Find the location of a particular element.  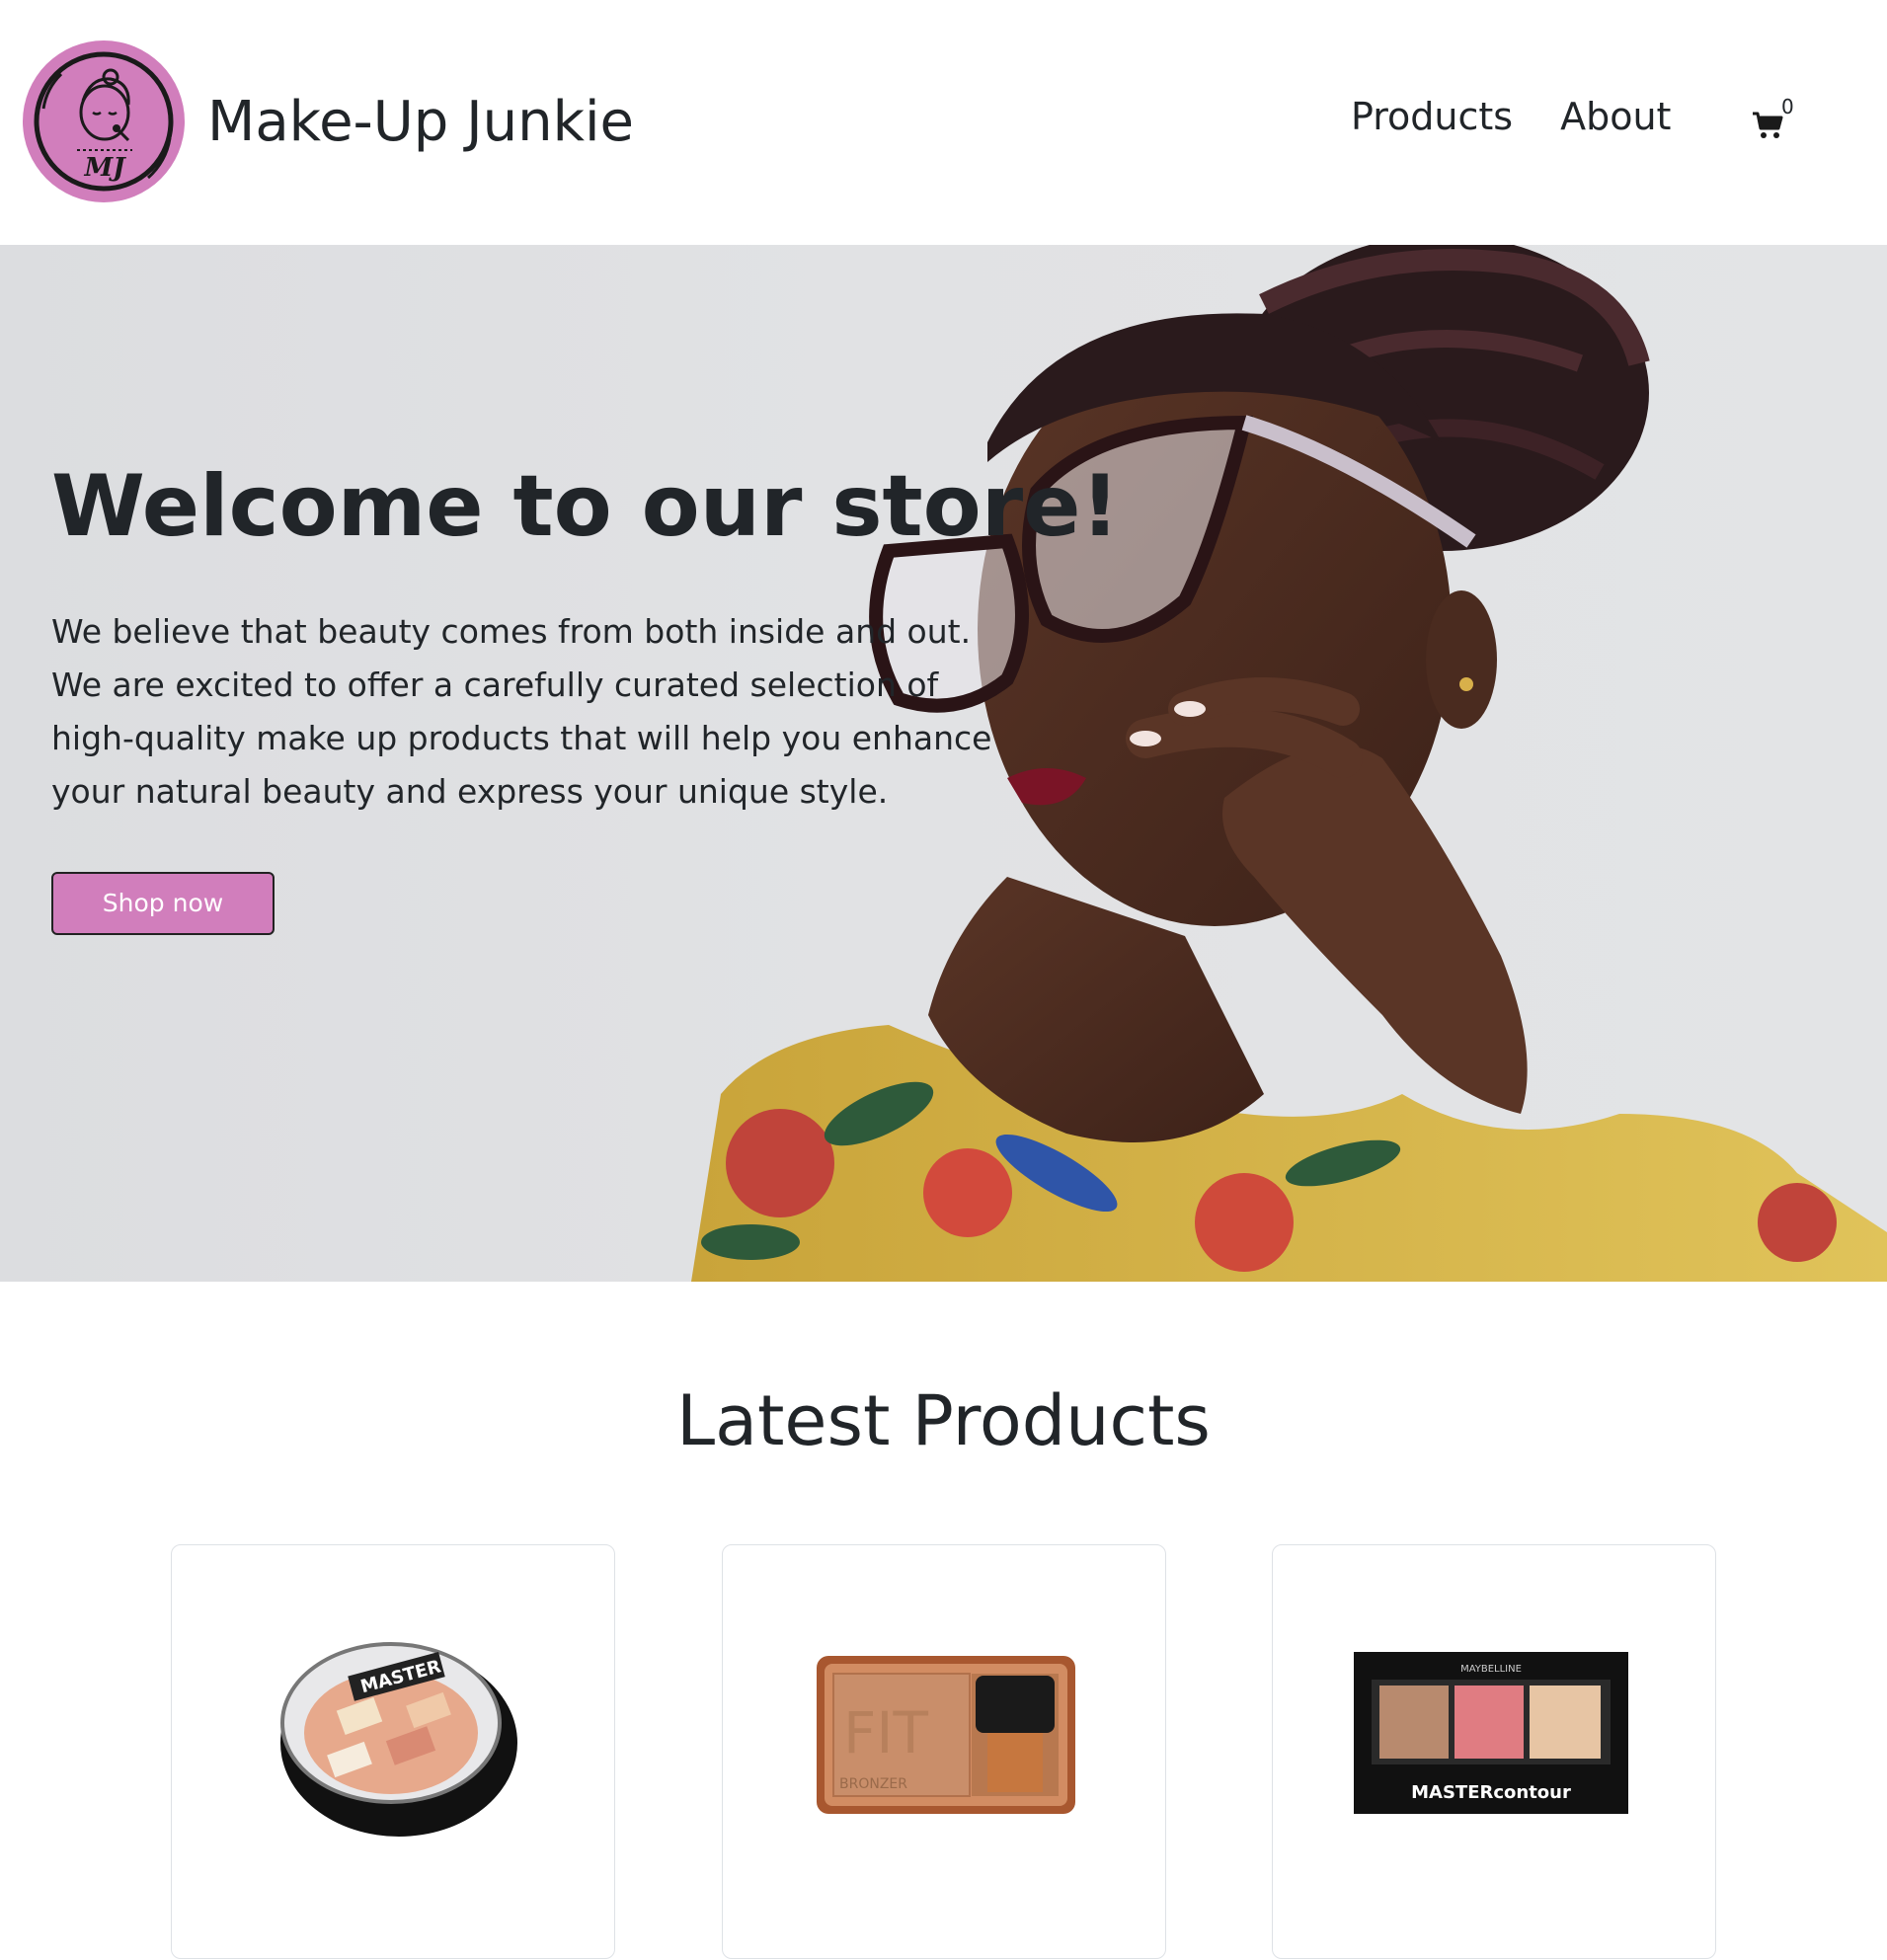

site-header: MJ Make-Up Junkie Products About 0 is located at coordinates (943, 122).